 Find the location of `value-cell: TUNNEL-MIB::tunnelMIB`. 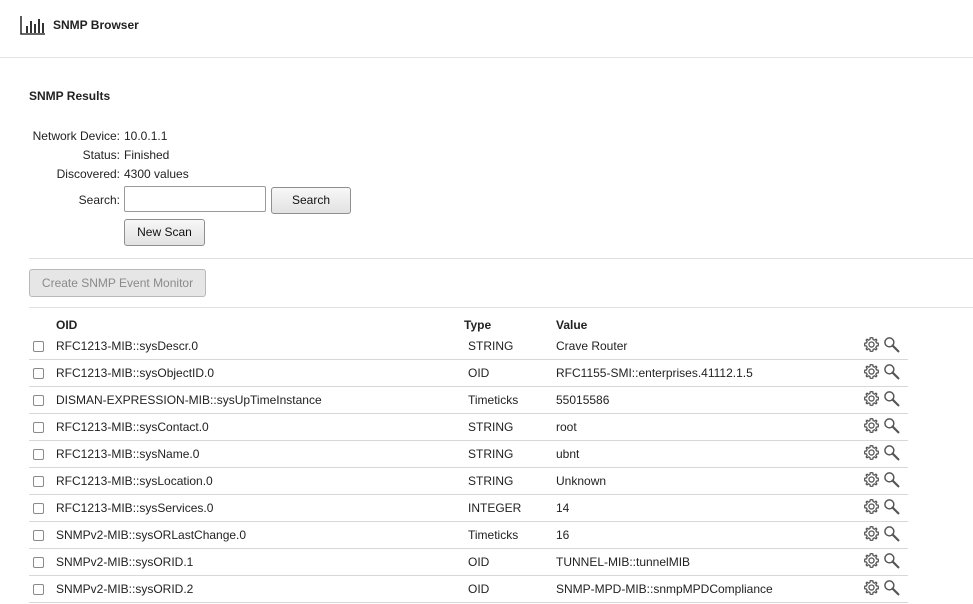

value-cell: TUNNEL-MIB::tunnelMIB is located at coordinates (623, 562).